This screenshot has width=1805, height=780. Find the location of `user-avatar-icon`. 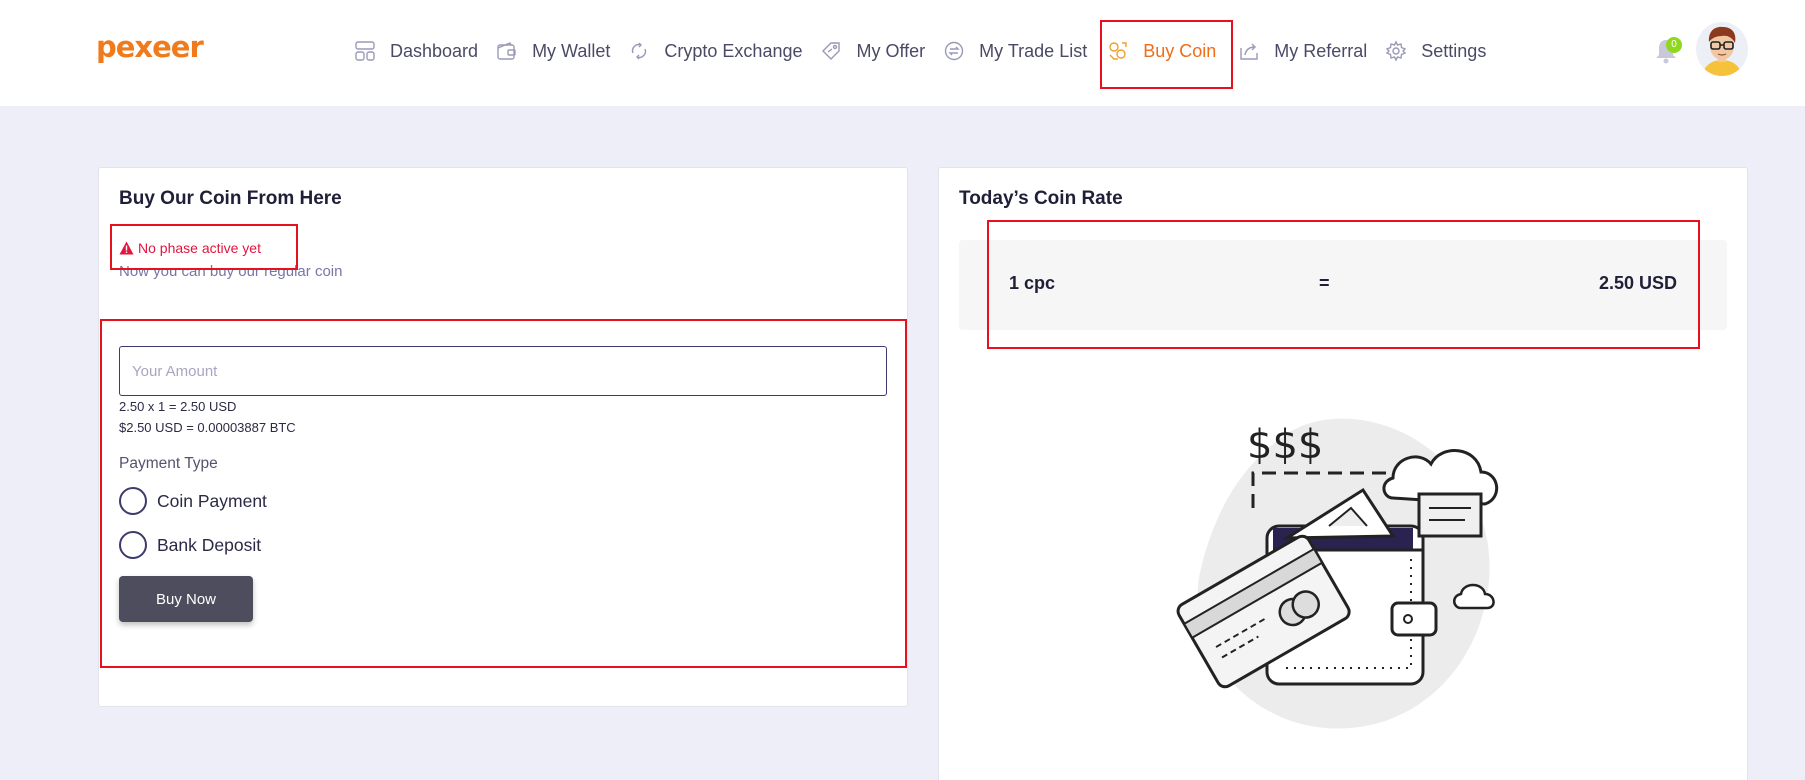

user-avatar-icon is located at coordinates (1722, 51).